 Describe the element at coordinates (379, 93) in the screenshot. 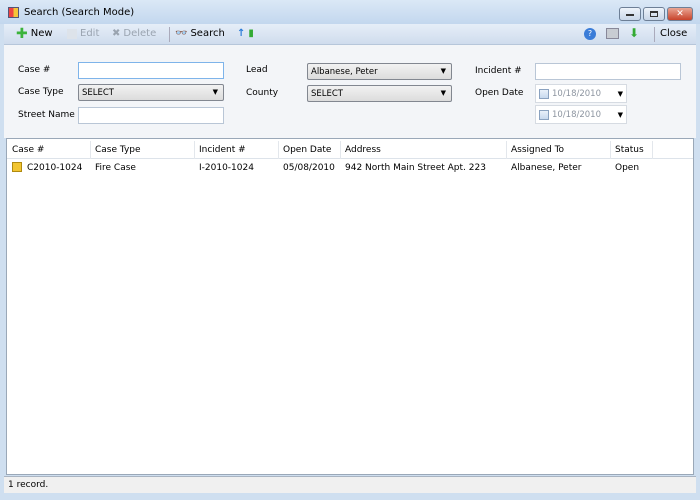

I see `county-select: SELECT ▼` at that location.